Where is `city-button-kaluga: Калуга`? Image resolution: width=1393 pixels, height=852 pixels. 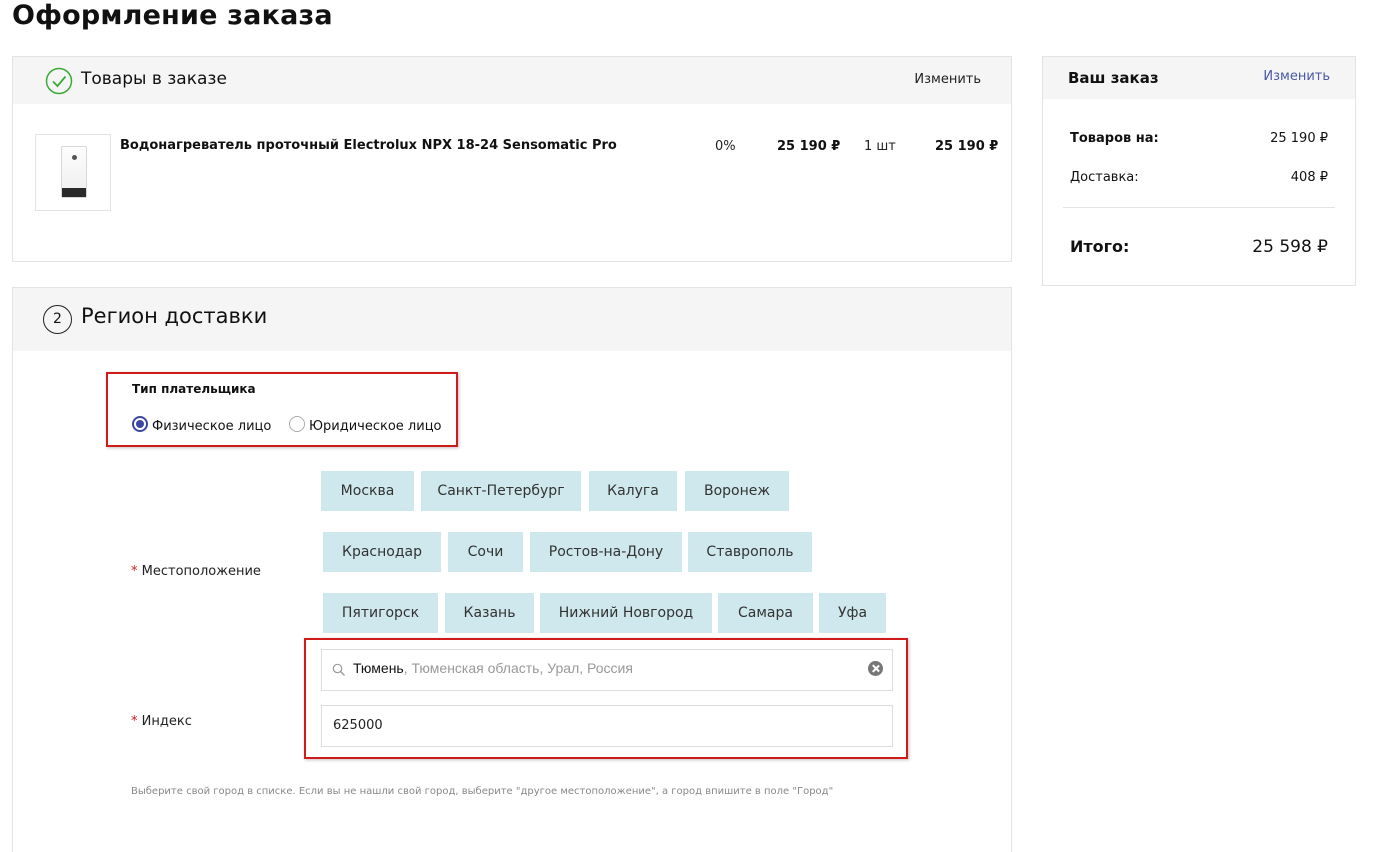 city-button-kaluga: Калуга is located at coordinates (633, 491).